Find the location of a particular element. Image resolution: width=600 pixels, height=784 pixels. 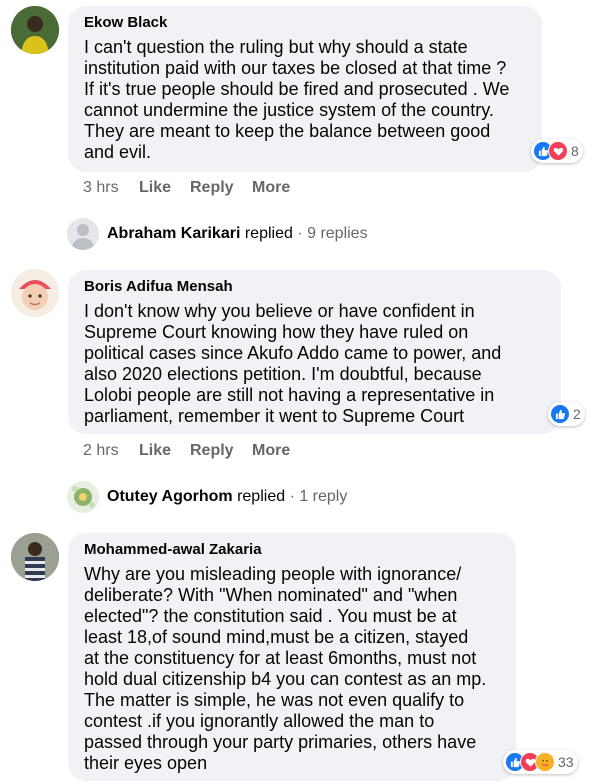

avatar-boris-adifua-mensah is located at coordinates (35, 293).